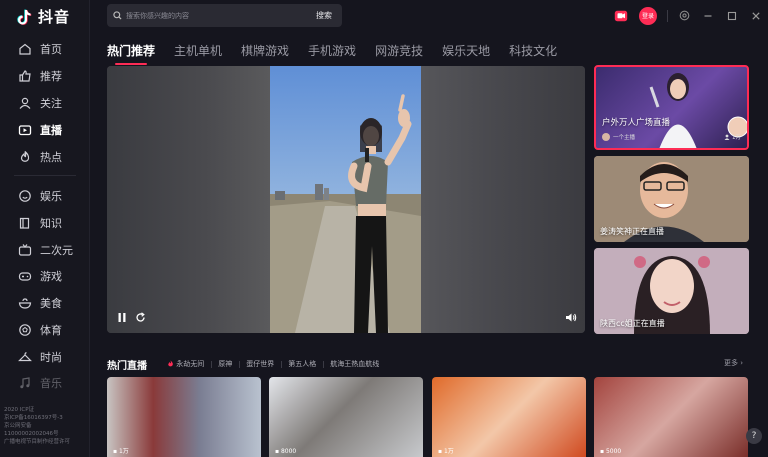 The width and height of the screenshot is (768, 457). Describe the element at coordinates (25, 303) in the screenshot. I see `food-icon` at that location.